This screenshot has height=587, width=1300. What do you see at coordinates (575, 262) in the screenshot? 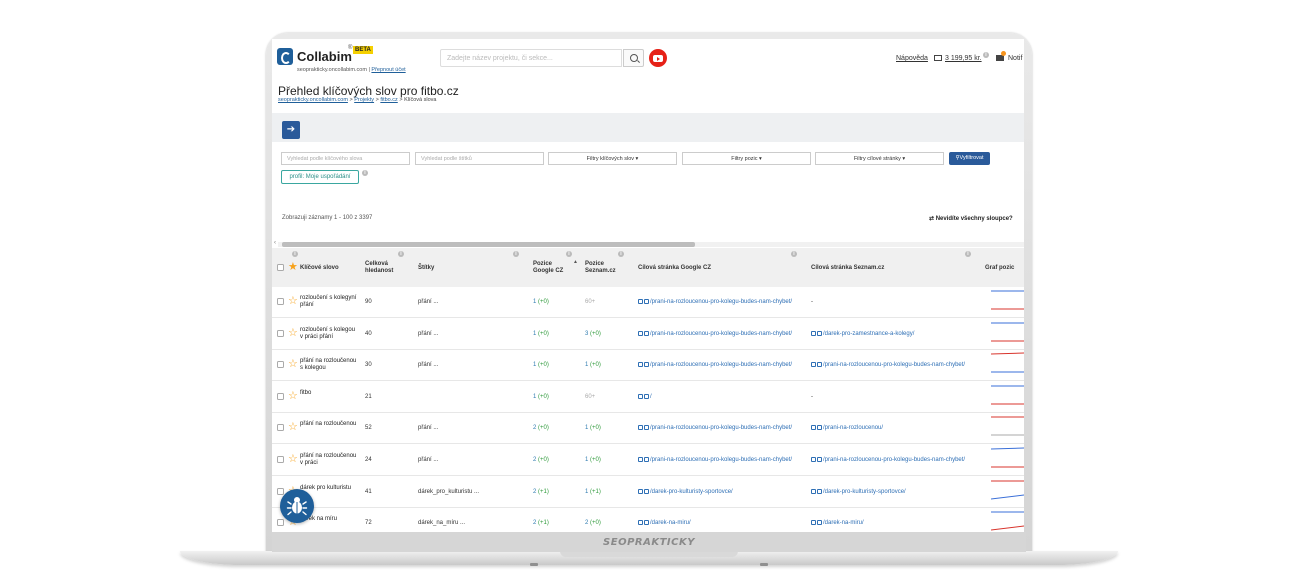
I see `sort-asc-icon: ▲` at bounding box center [575, 262].